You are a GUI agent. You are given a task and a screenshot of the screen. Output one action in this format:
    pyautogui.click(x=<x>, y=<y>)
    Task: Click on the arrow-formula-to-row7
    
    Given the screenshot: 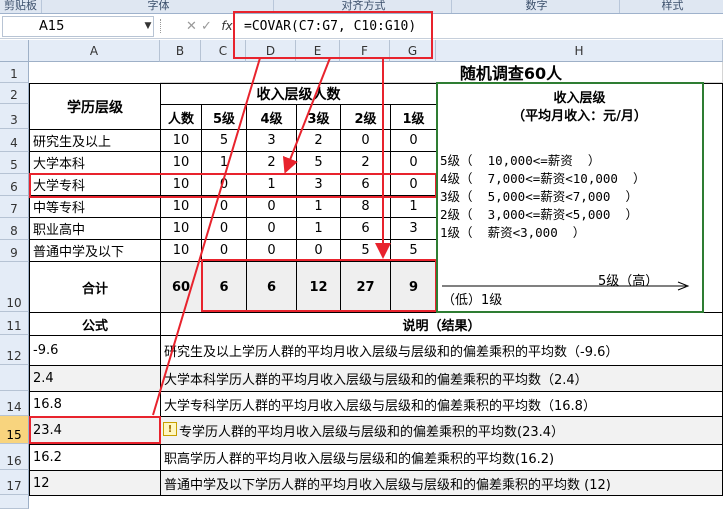 What is the action you would take?
    pyautogui.click(x=306, y=115)
    